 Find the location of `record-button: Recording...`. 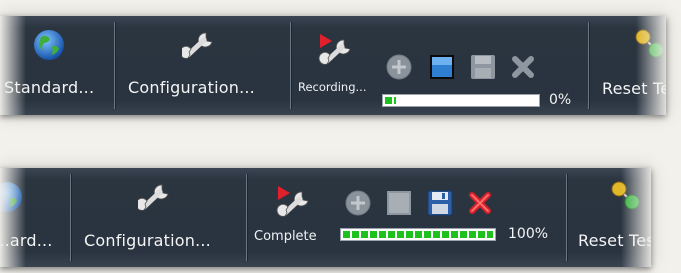

record-button: Recording... is located at coordinates (336, 65).